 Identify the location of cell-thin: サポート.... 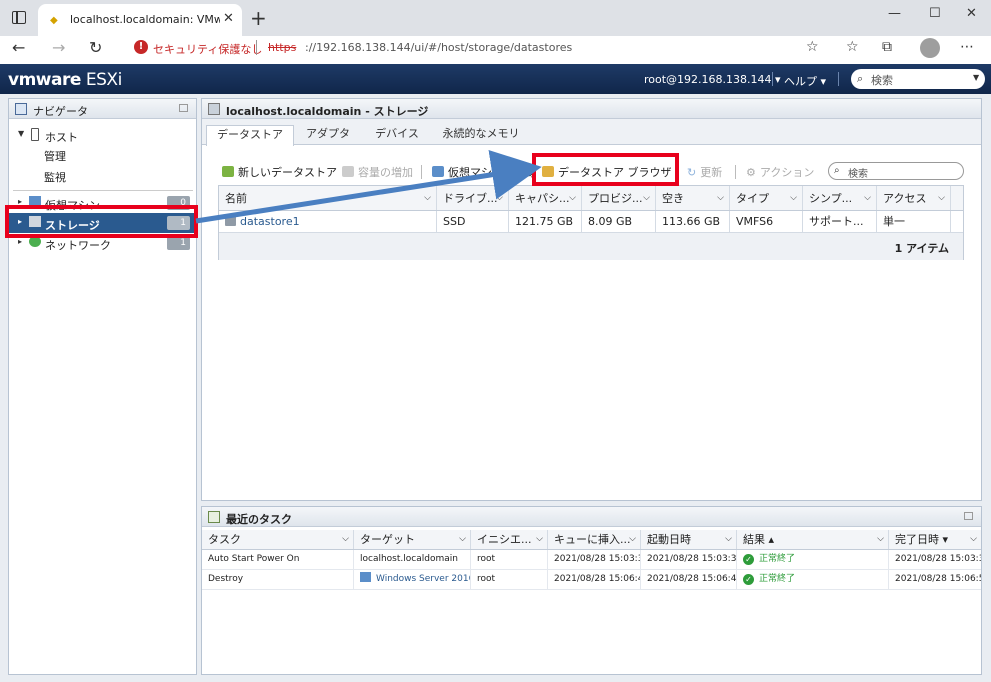
(840, 221).